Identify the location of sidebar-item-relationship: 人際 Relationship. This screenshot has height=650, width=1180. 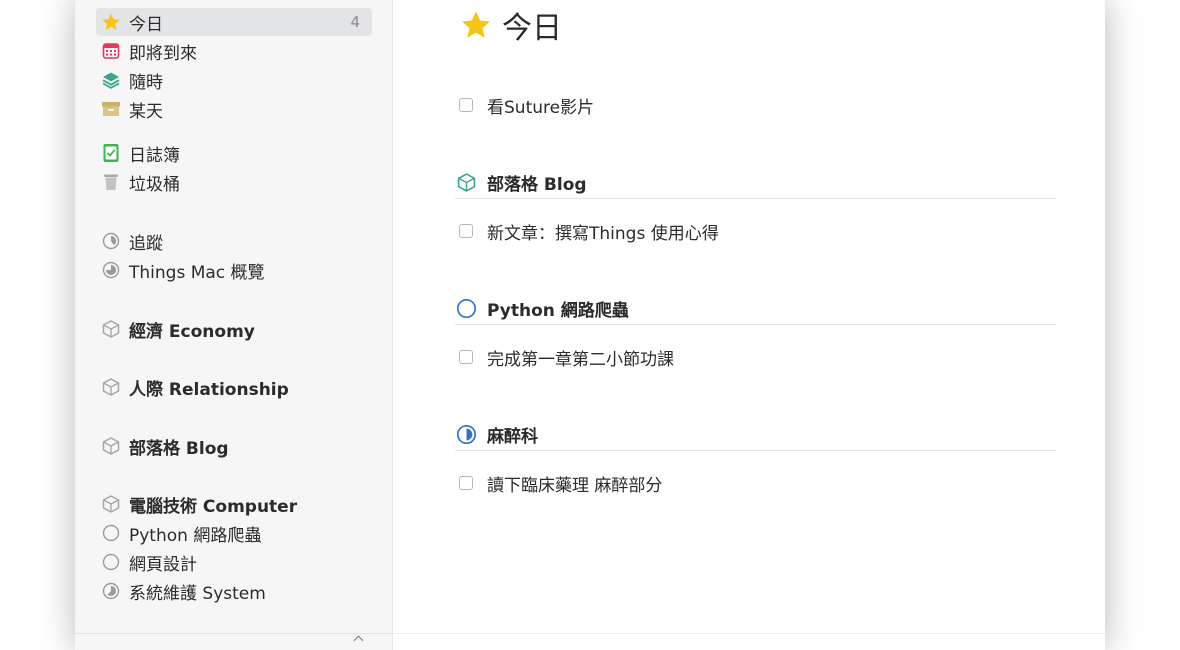
(234, 387).